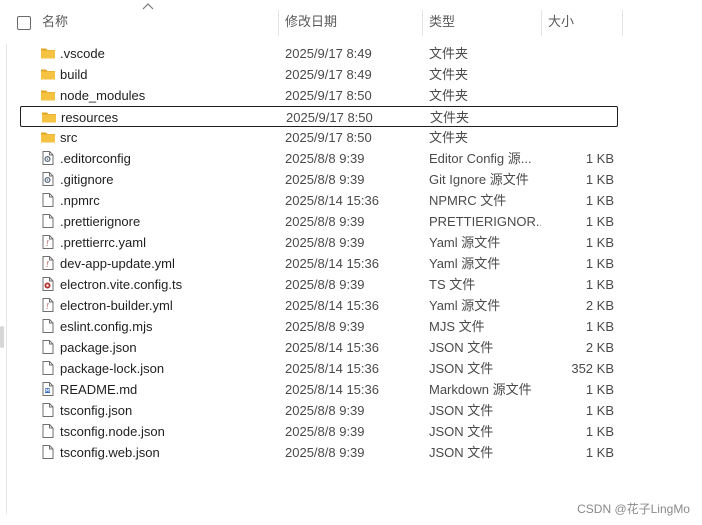 This screenshot has height=525, width=702. What do you see at coordinates (319, 347) in the screenshot?
I see `file-row: package.json 2025/8/14 15:36 JSON 文件 2 KB` at bounding box center [319, 347].